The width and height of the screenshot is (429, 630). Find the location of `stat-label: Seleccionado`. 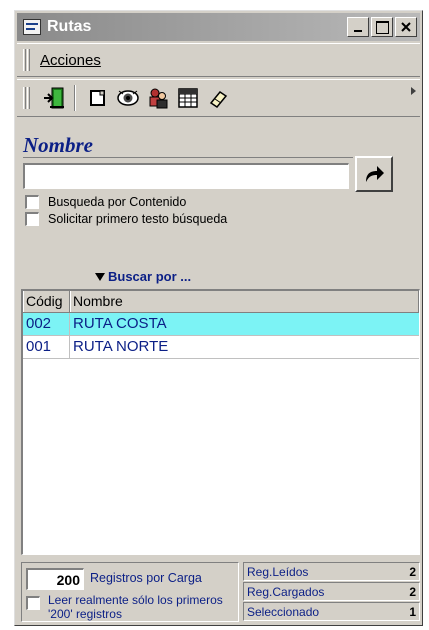

stat-label: Seleccionado is located at coordinates (283, 611).